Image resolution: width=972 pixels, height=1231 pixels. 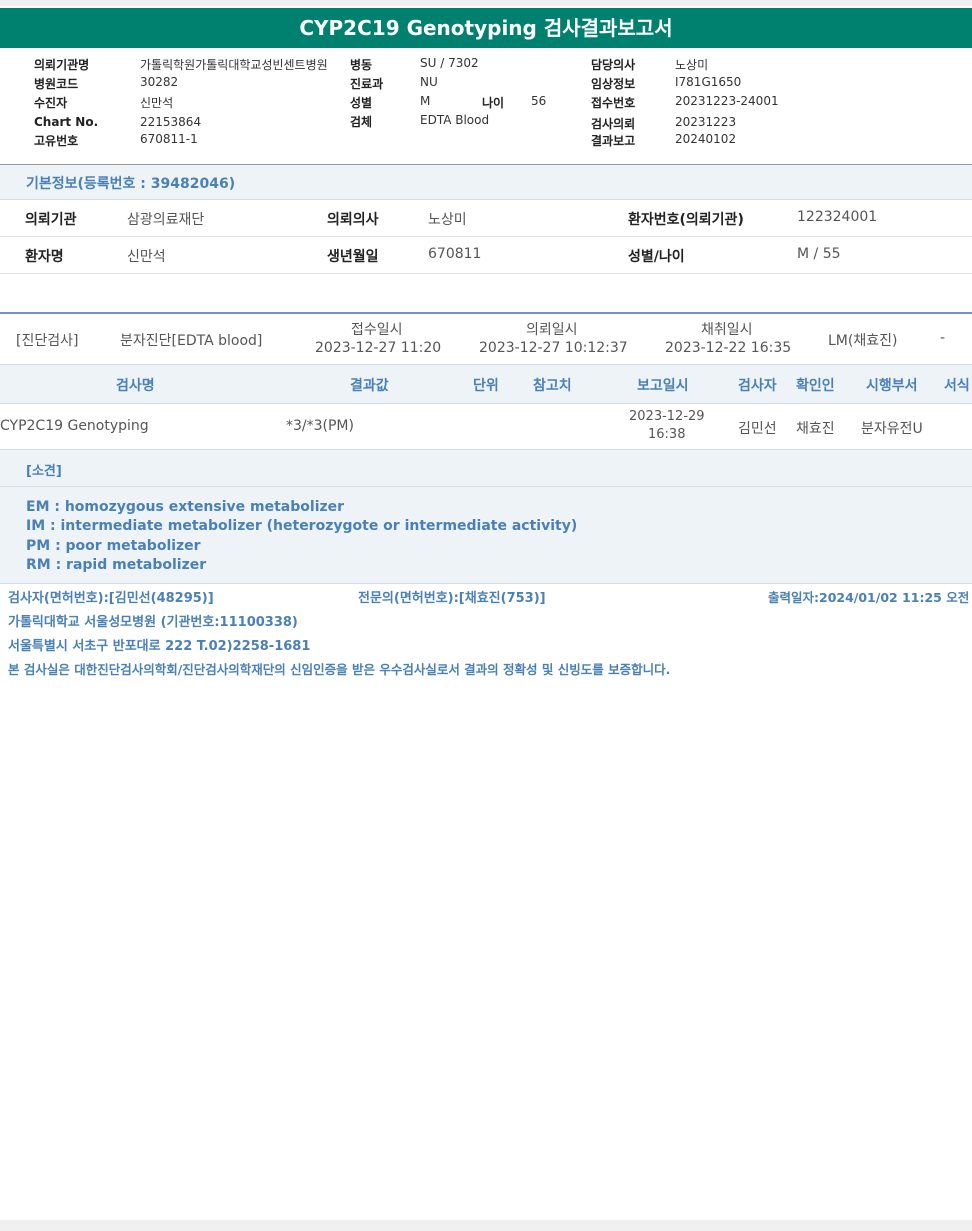 What do you see at coordinates (146, 257) in the screenshot?
I see `patient-name-value: 신만석` at bounding box center [146, 257].